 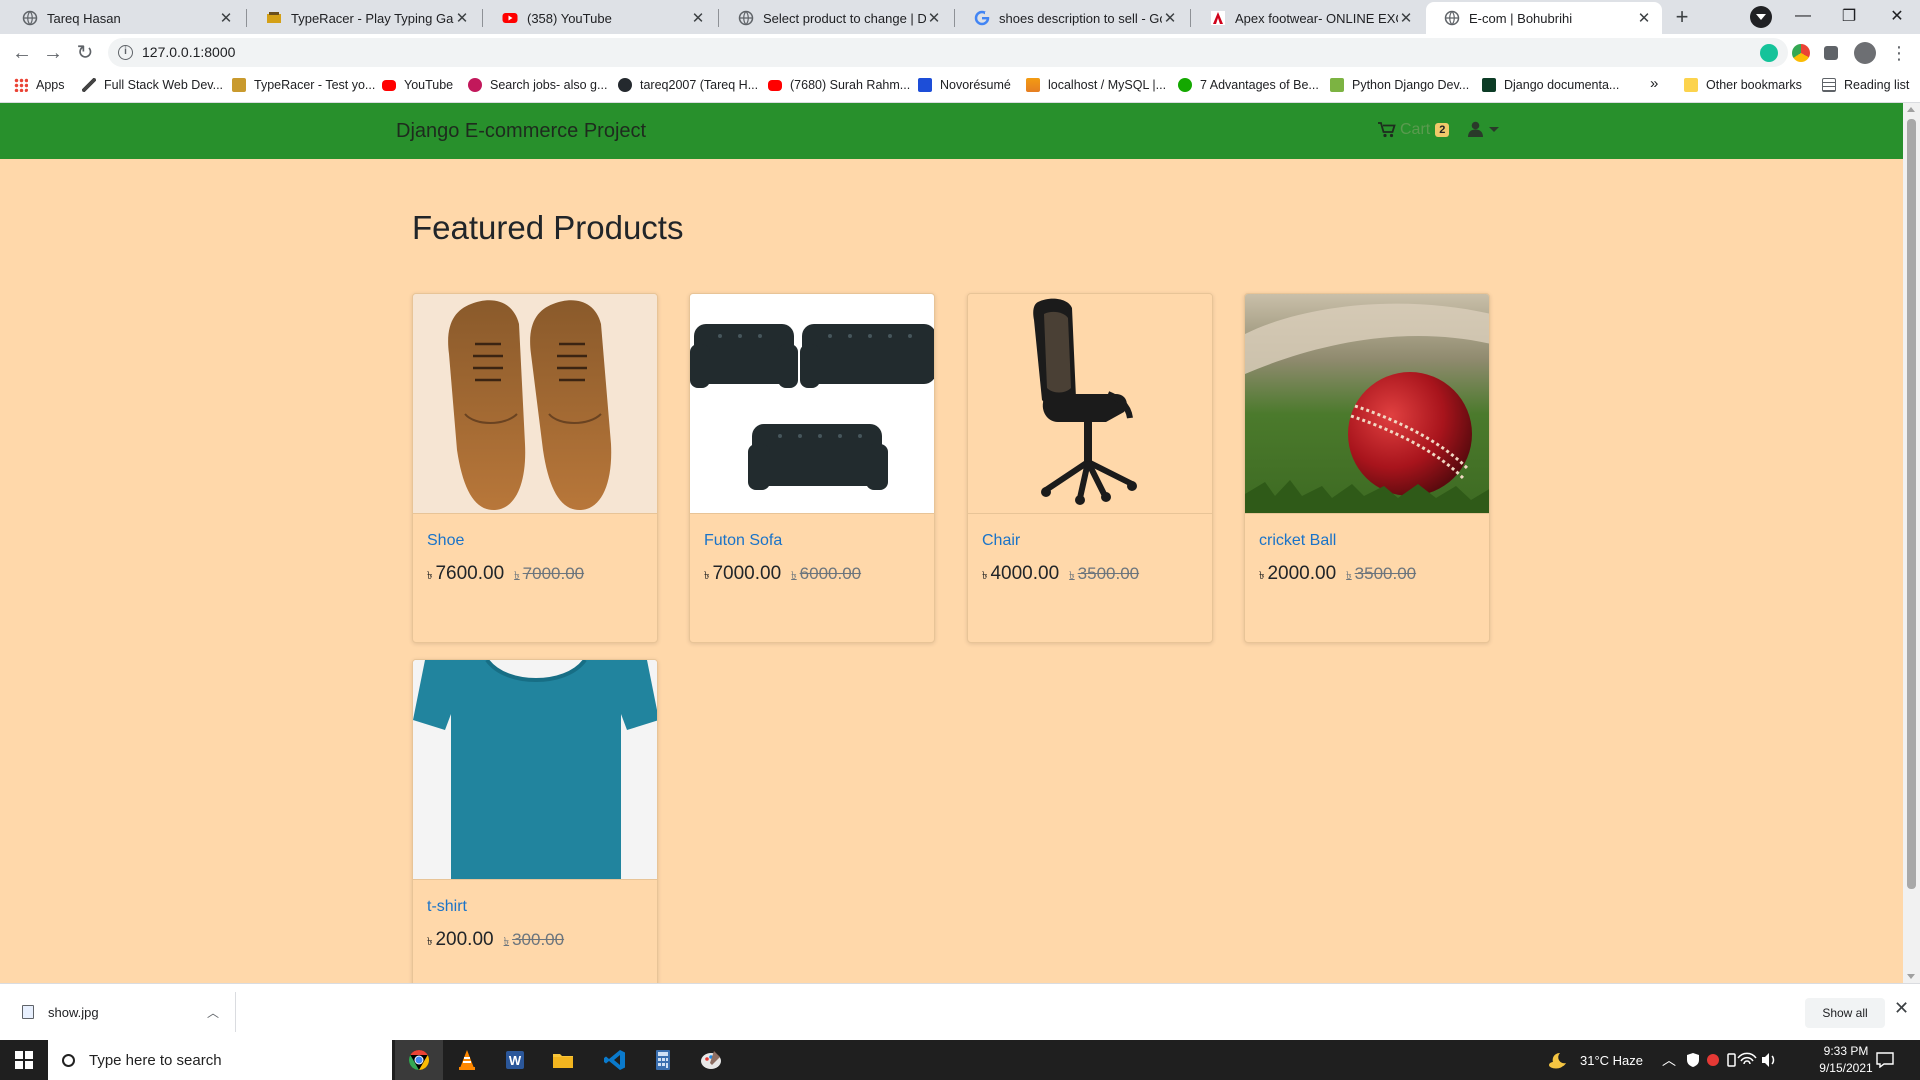 What do you see at coordinates (1297, 541) in the screenshot?
I see `product-name-link: cricket Ball` at bounding box center [1297, 541].